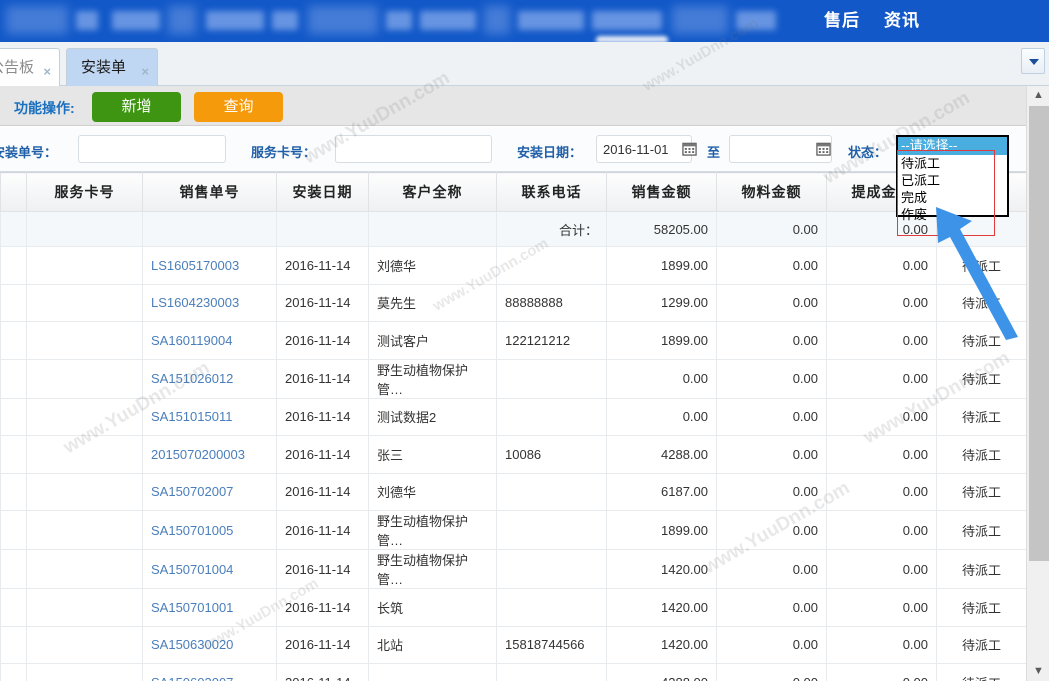 Image resolution: width=1049 pixels, height=681 pixels. What do you see at coordinates (413, 149) in the screenshot?
I see `card-no-input` at bounding box center [413, 149].